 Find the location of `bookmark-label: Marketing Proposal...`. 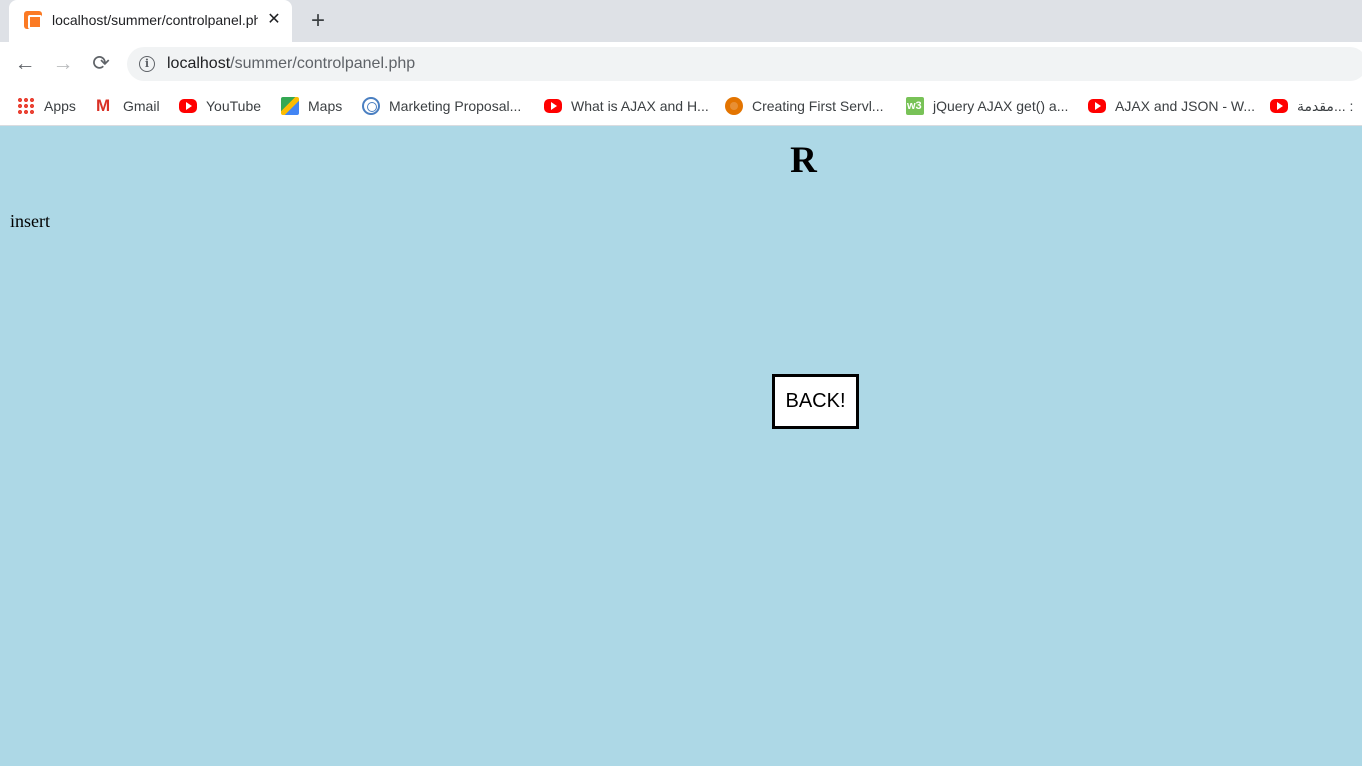

bookmark-label: Marketing Proposal... is located at coordinates (455, 106).